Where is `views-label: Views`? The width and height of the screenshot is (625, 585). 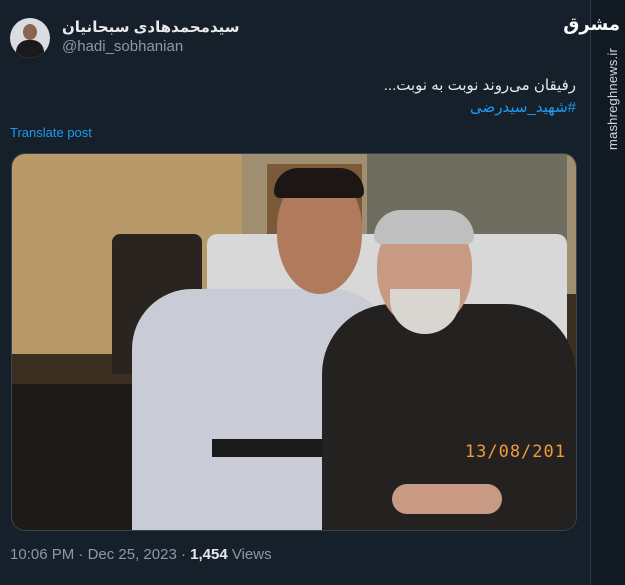
views-label: Views is located at coordinates (251, 554).